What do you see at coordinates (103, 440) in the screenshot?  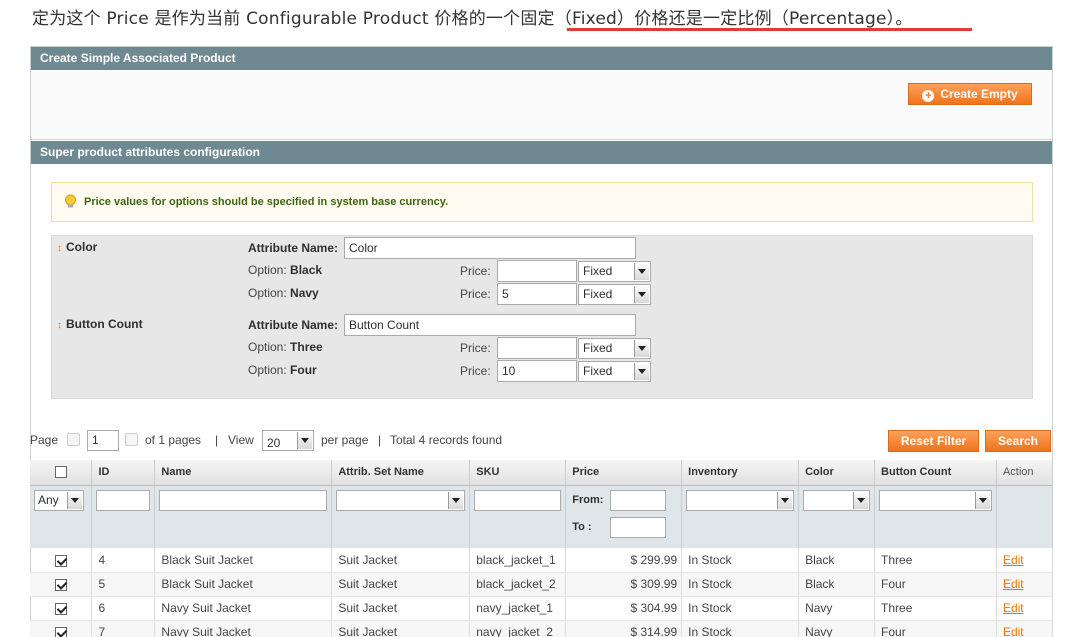 I see `page-input: 1` at bounding box center [103, 440].